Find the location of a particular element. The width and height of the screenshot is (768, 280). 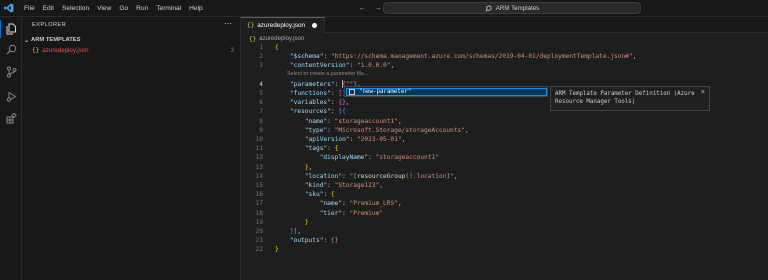

menu-file: File is located at coordinates (29, 8).